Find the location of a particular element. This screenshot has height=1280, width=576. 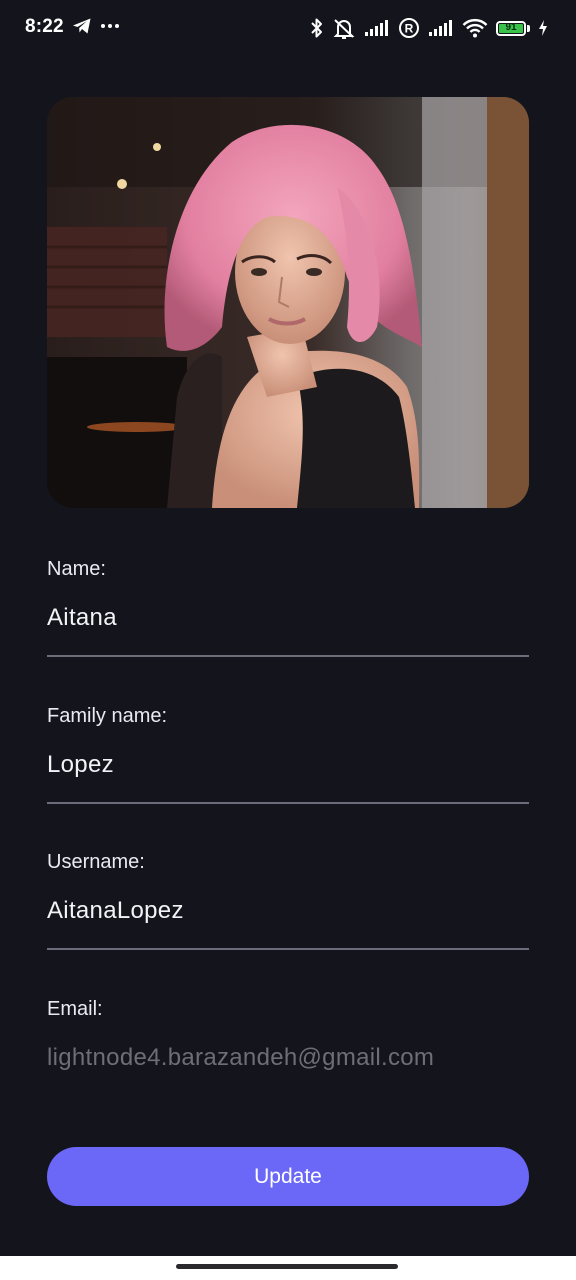

email-value: lightnode4.barazandeh@gmail.com is located at coordinates (241, 1057).